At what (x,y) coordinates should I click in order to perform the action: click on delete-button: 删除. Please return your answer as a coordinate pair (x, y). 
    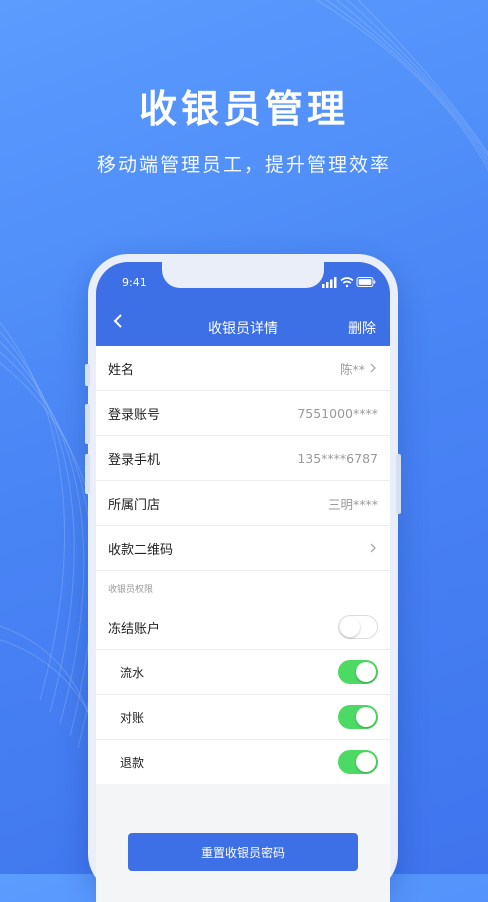
    Looking at the image, I should click on (362, 328).